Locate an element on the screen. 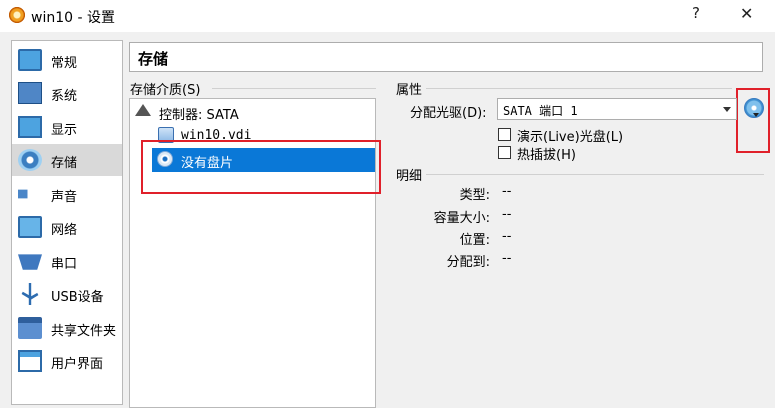  details-label: 明细 is located at coordinates (409, 176).